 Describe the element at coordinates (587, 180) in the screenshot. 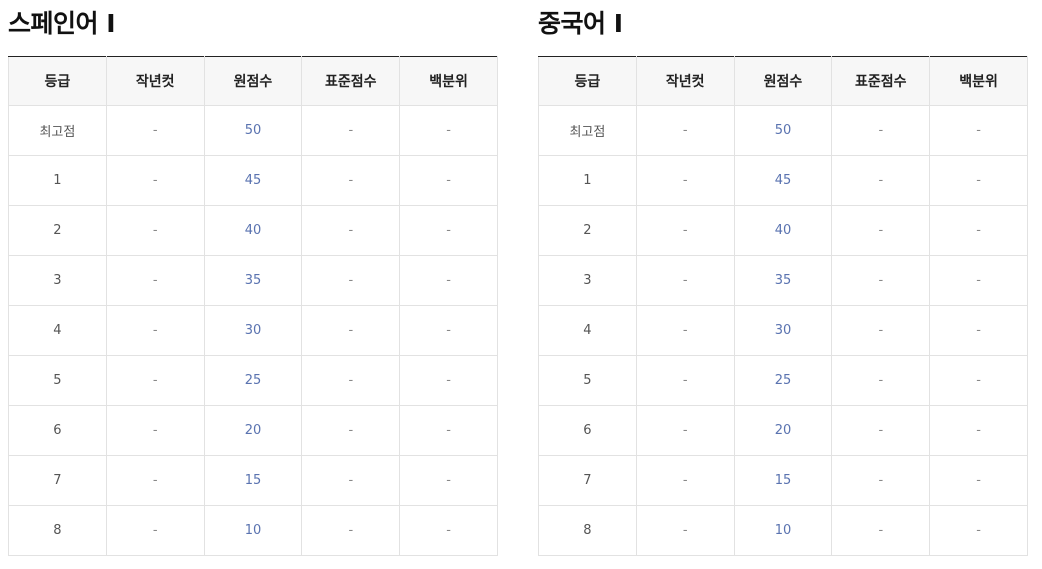

I see `cell-grade: 1` at that location.